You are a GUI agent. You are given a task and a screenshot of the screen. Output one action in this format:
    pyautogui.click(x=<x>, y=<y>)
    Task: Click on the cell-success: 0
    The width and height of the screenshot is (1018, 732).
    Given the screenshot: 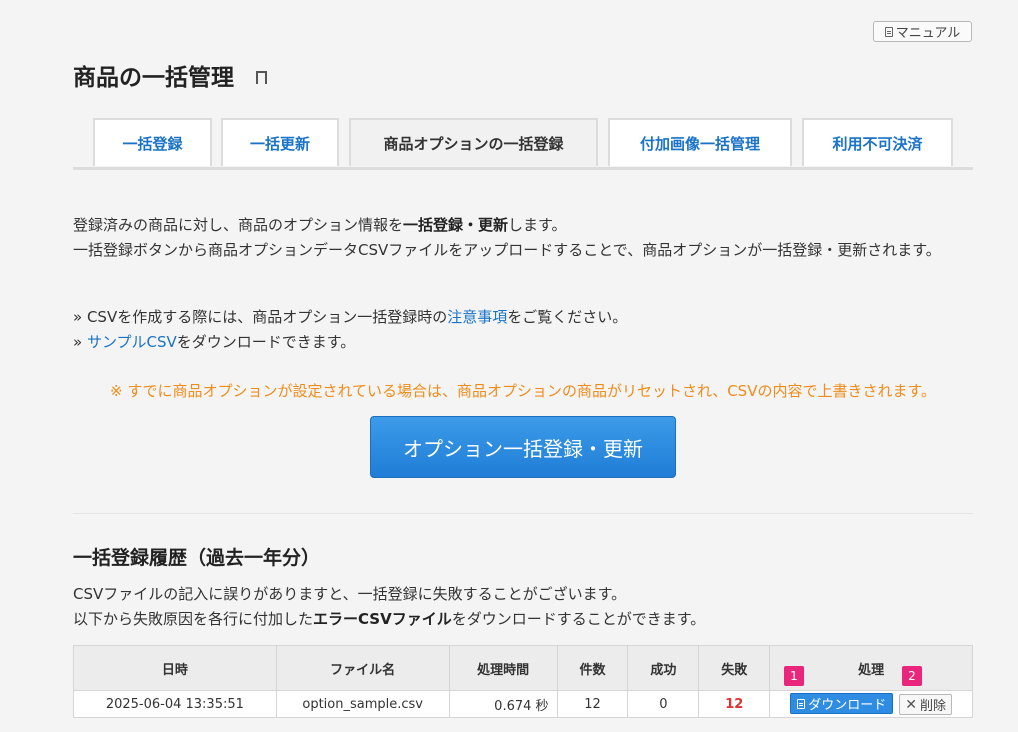 What is the action you would take?
    pyautogui.click(x=663, y=704)
    